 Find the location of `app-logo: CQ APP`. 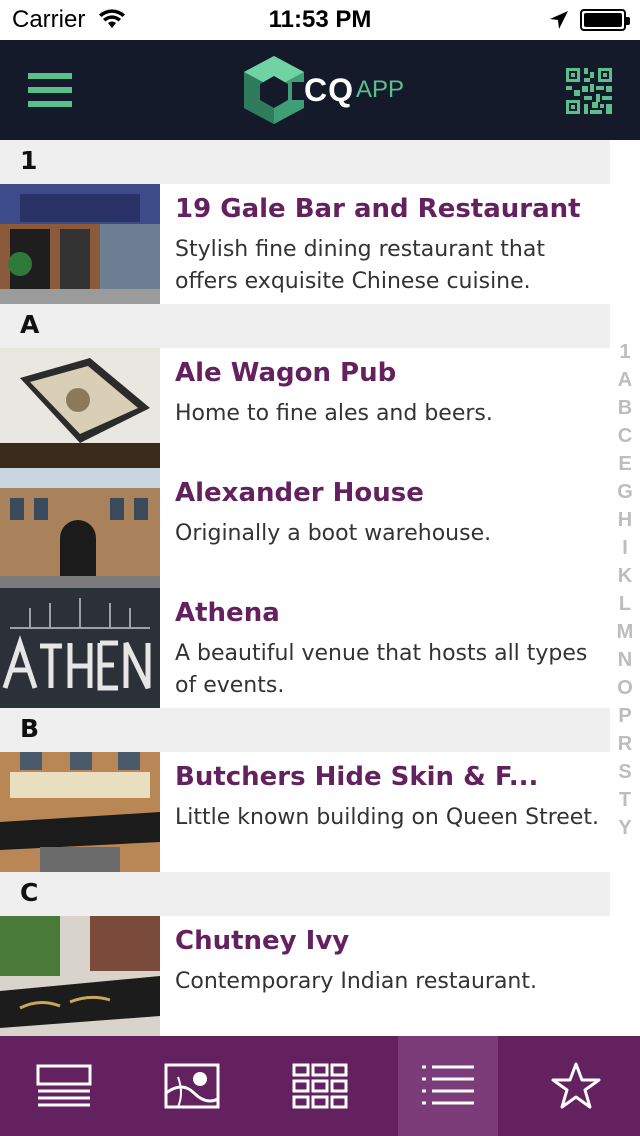

app-logo: CQ APP is located at coordinates (330, 90).